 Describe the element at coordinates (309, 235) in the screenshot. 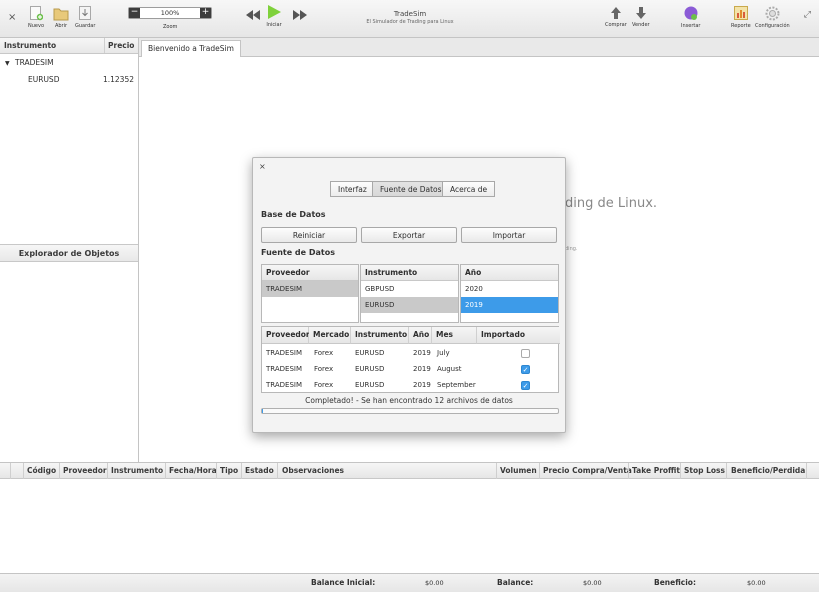

I see `reset-button: Reiniciar` at that location.